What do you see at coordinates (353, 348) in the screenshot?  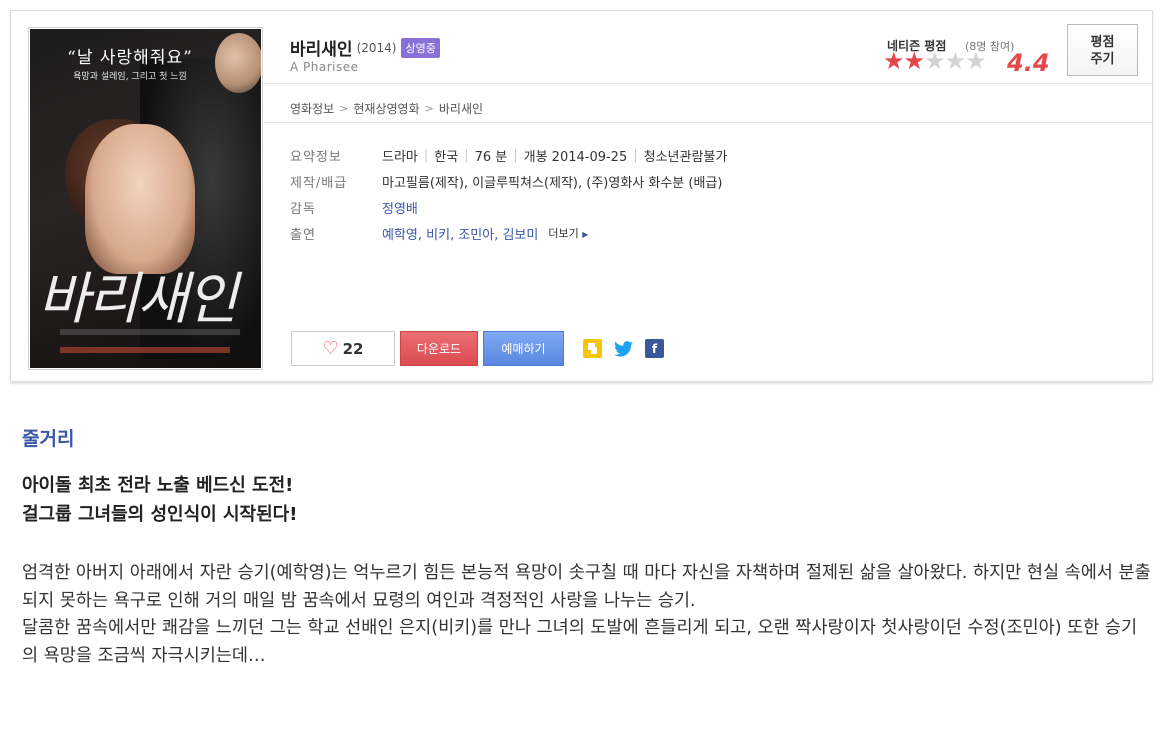 I see `like-count: 22` at bounding box center [353, 348].